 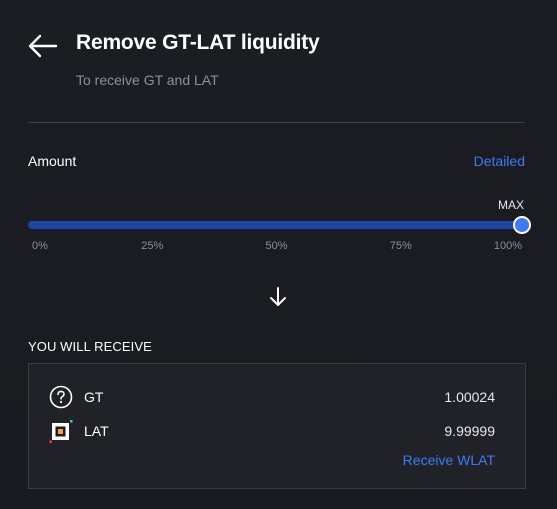 I want to click on slider-ticks: 0% 25% 50% 75% 100%, so click(x=276, y=247).